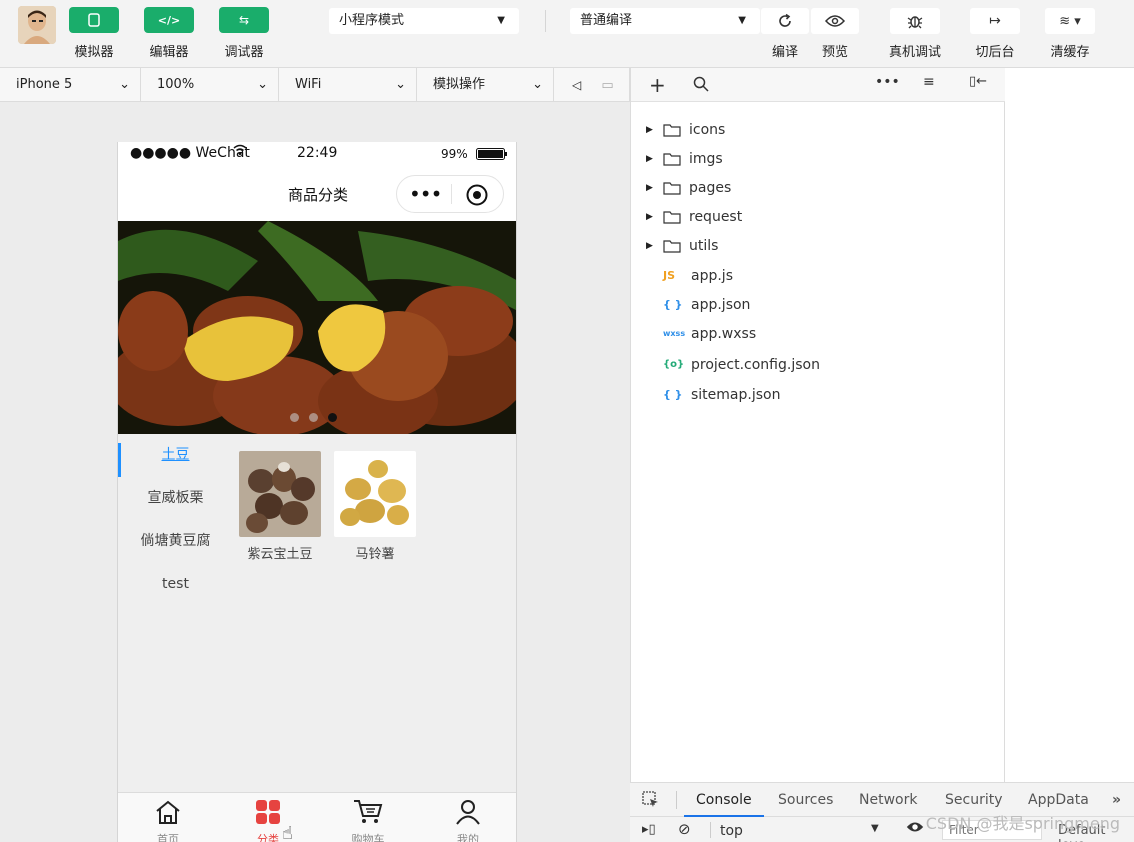  I want to click on tab-sources: Sources, so click(805, 800).